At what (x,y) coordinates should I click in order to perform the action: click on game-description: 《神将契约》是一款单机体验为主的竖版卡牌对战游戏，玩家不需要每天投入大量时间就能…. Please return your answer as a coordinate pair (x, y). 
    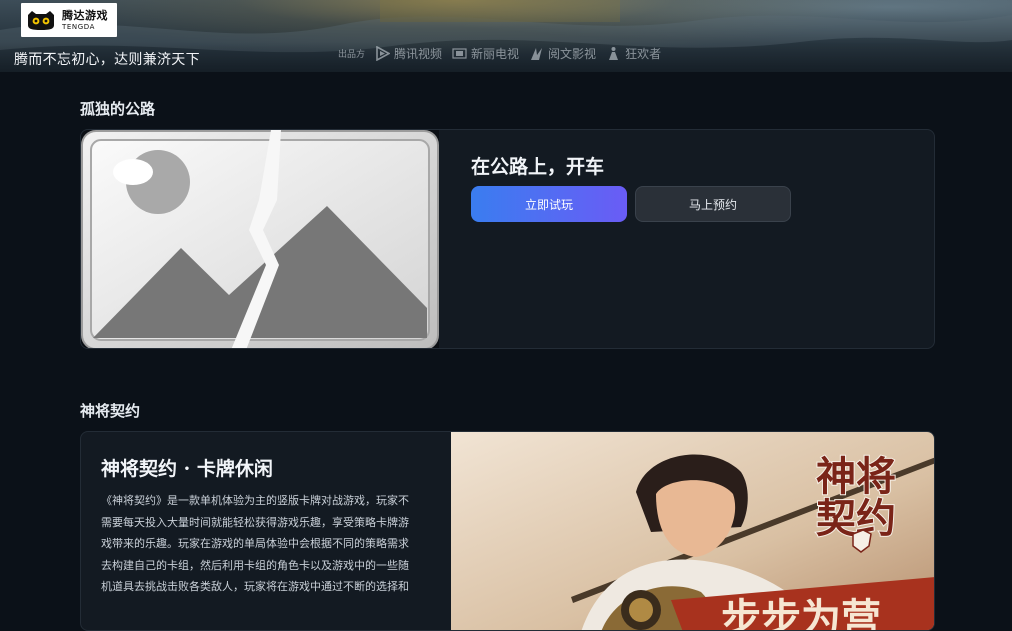
    Looking at the image, I should click on (255, 543).